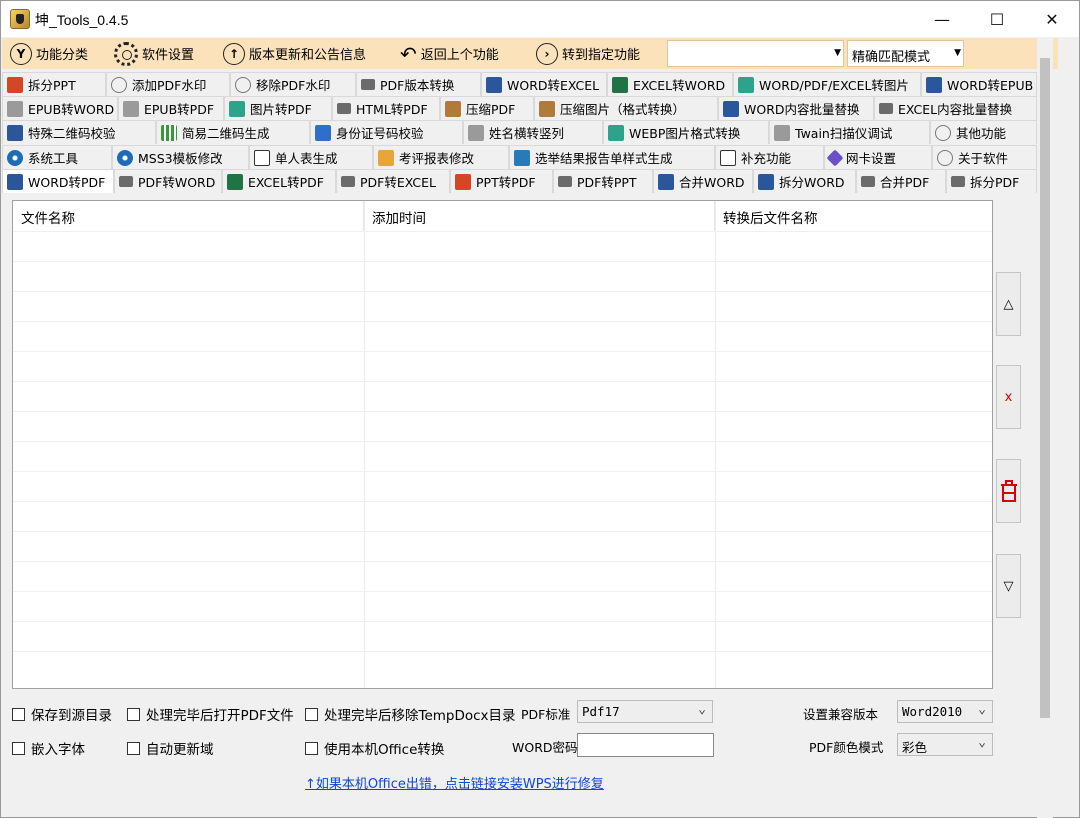 This screenshot has width=1080, height=818. I want to click on vertical-scrollbar, so click(1045, 428).